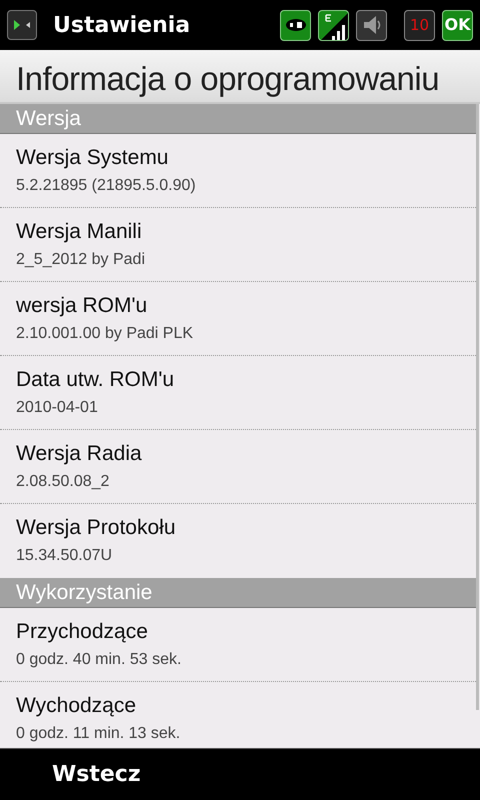 Image resolution: width=480 pixels, height=800 pixels. Describe the element at coordinates (228, 79) in the screenshot. I see `page-title: Informacja o oprogramowaniu` at that location.